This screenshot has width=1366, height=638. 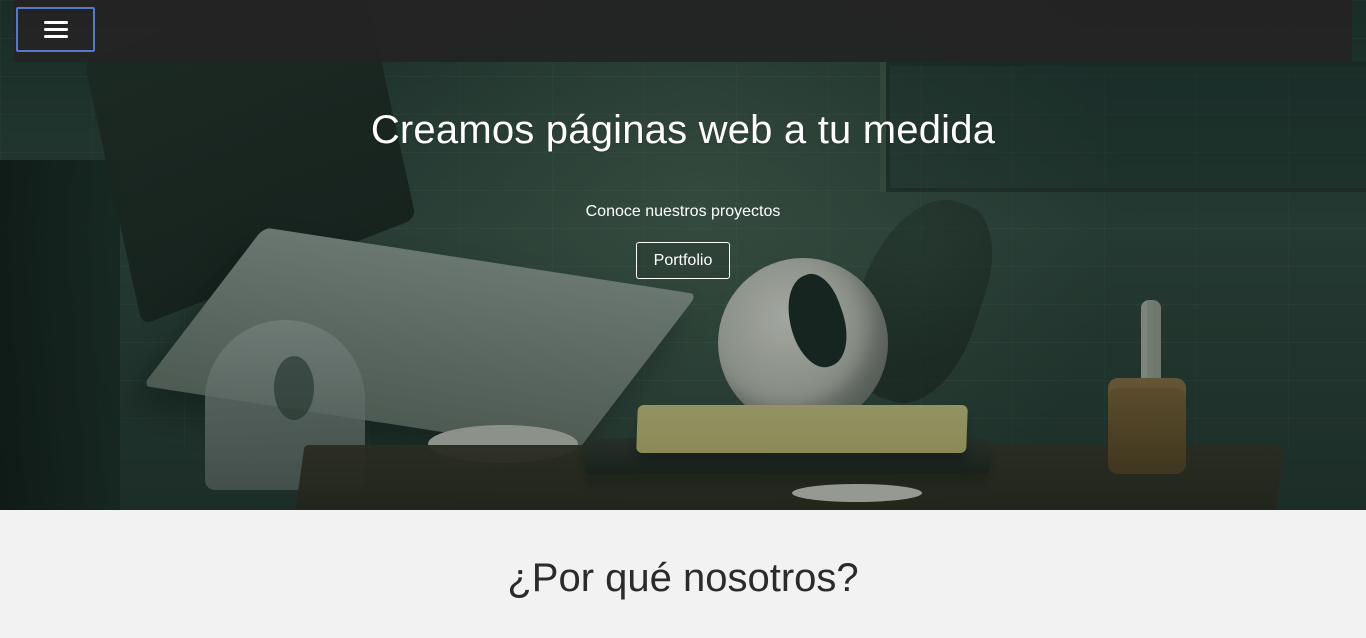 I want to click on hero-title: Creamos páginas web a tu medida, so click(x=683, y=130).